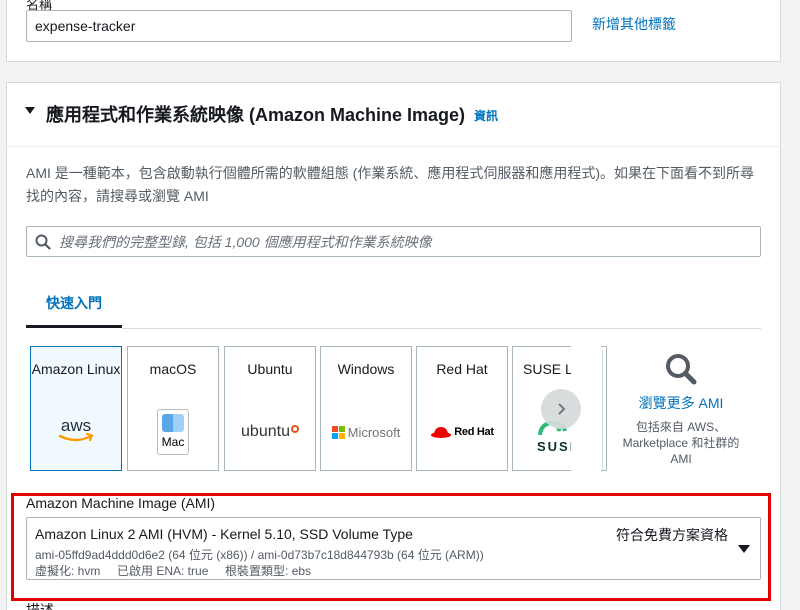 The height and width of the screenshot is (610, 800). What do you see at coordinates (634, 24) in the screenshot?
I see `add-tags-link: 新增其他標籤` at bounding box center [634, 24].